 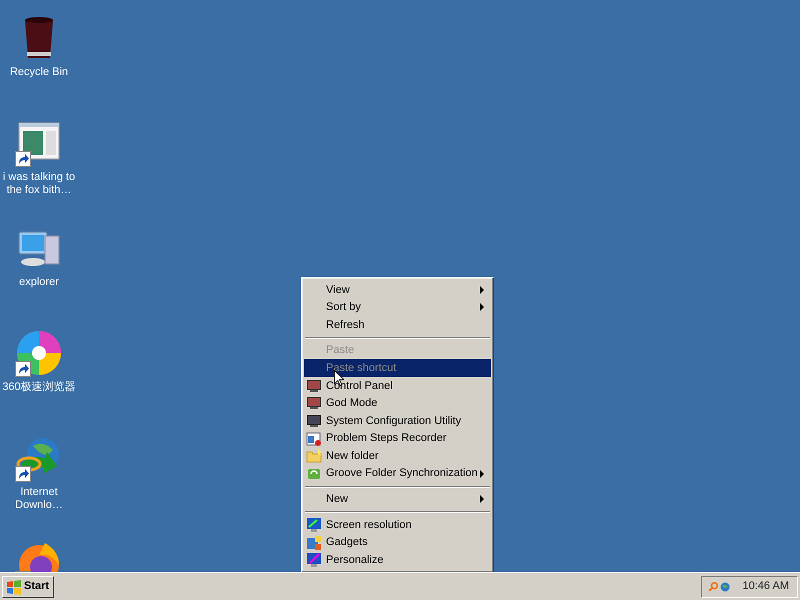 What do you see at coordinates (397, 456) in the screenshot?
I see `menu-item: New folder` at bounding box center [397, 456].